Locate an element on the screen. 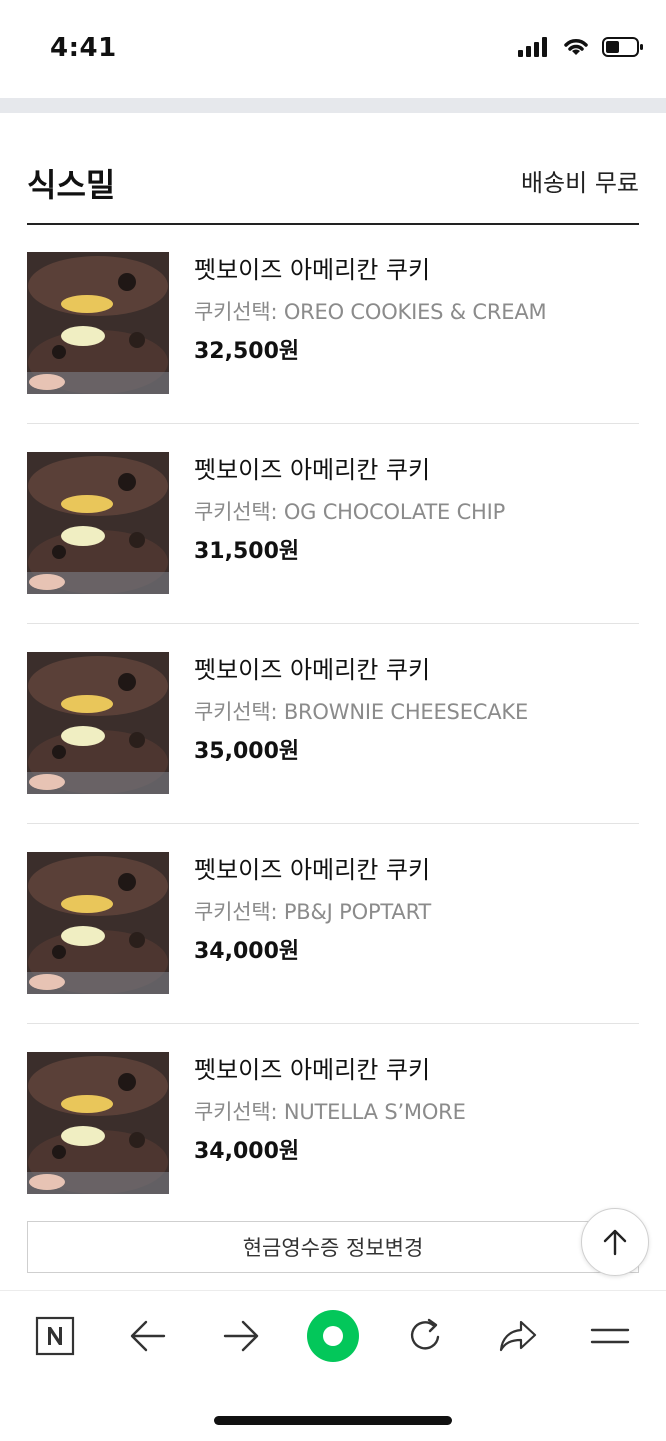 This screenshot has width=666, height=1441. naver-home-button is located at coordinates (55, 1336).